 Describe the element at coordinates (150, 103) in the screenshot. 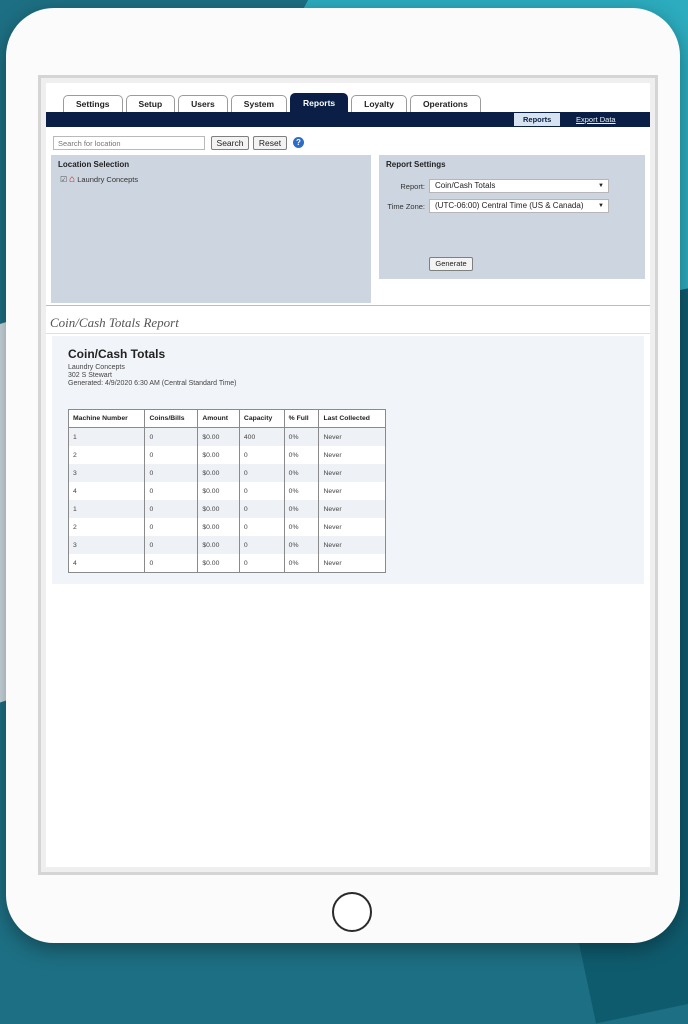

I see `tab-setup: Setup` at that location.